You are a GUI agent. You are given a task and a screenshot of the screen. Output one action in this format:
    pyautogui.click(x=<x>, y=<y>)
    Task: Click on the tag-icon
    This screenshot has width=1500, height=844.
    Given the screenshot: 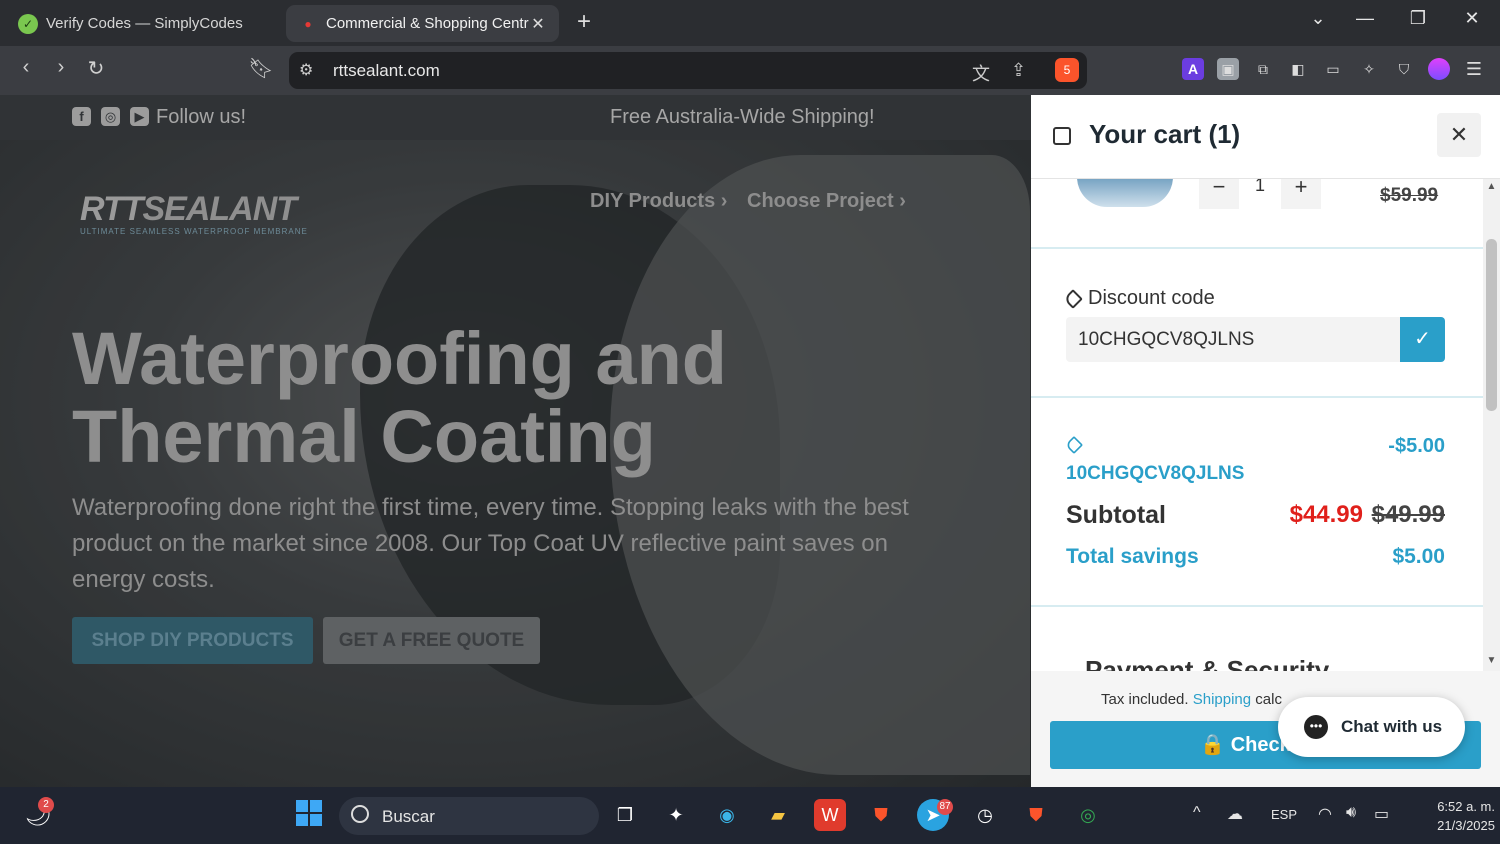 What is the action you would take?
    pyautogui.click(x=1073, y=298)
    